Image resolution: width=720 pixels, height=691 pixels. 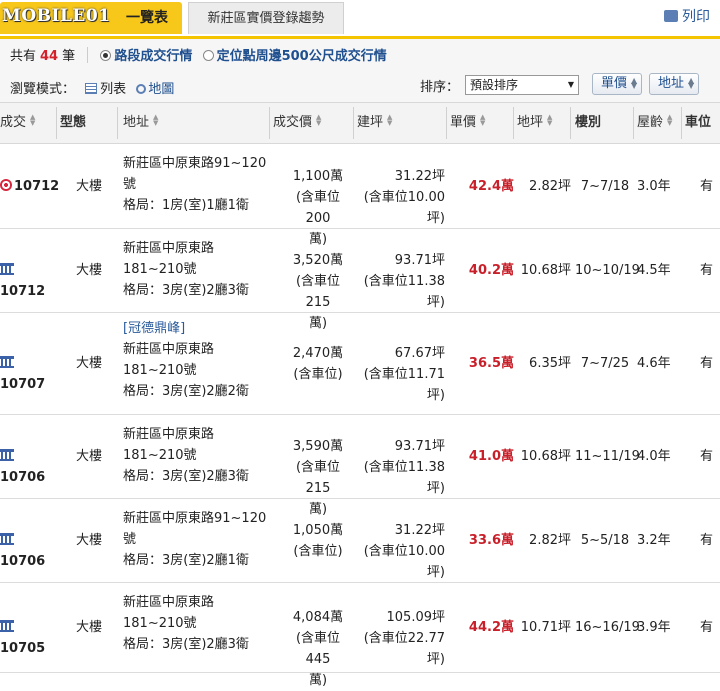 What do you see at coordinates (536, 123) in the screenshot?
I see `col-land: 地坪 ▲ ▼` at bounding box center [536, 123].